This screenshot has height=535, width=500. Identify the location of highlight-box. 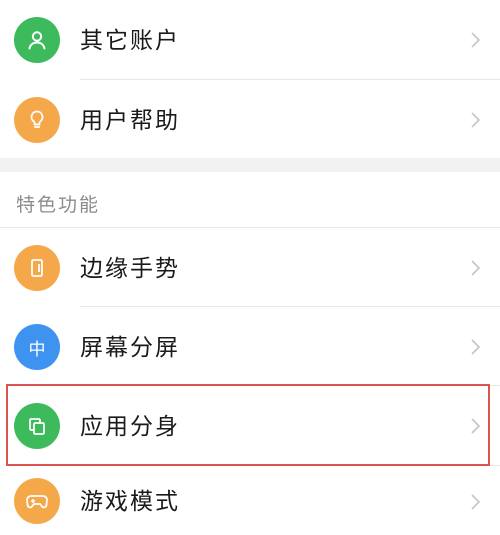
(248, 425).